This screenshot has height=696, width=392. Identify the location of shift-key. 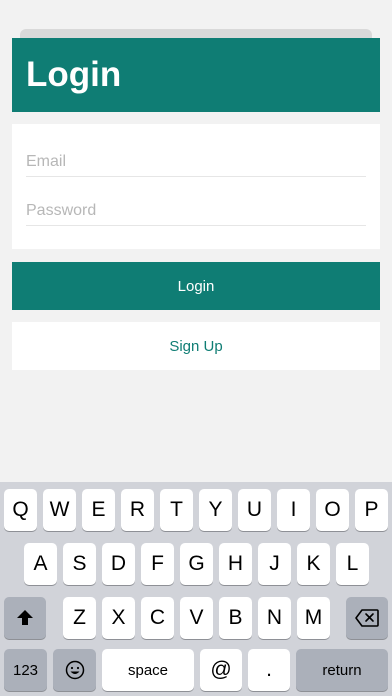
(25, 618).